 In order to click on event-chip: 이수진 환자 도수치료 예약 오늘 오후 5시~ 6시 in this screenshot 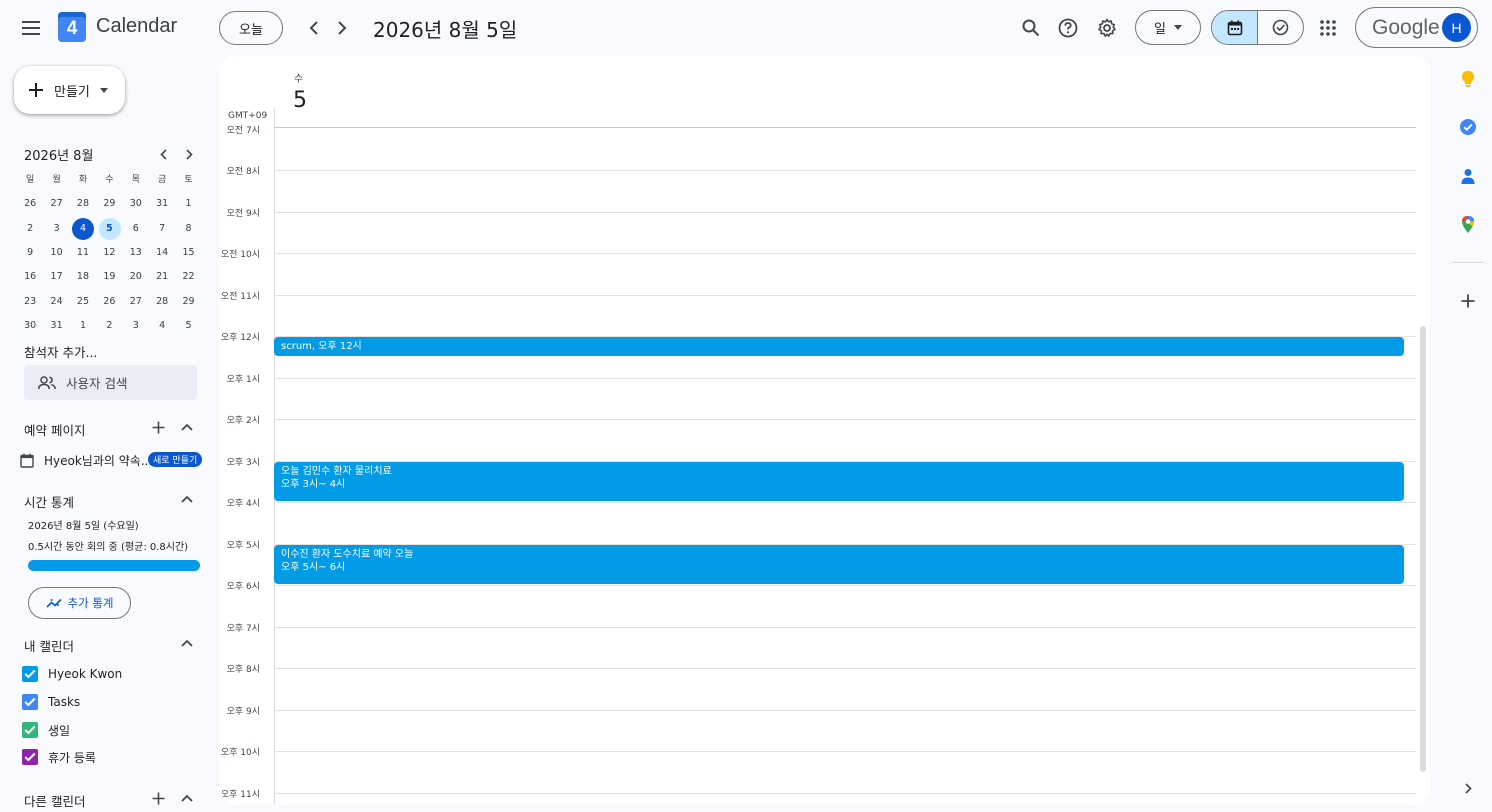, I will do `click(839, 564)`.